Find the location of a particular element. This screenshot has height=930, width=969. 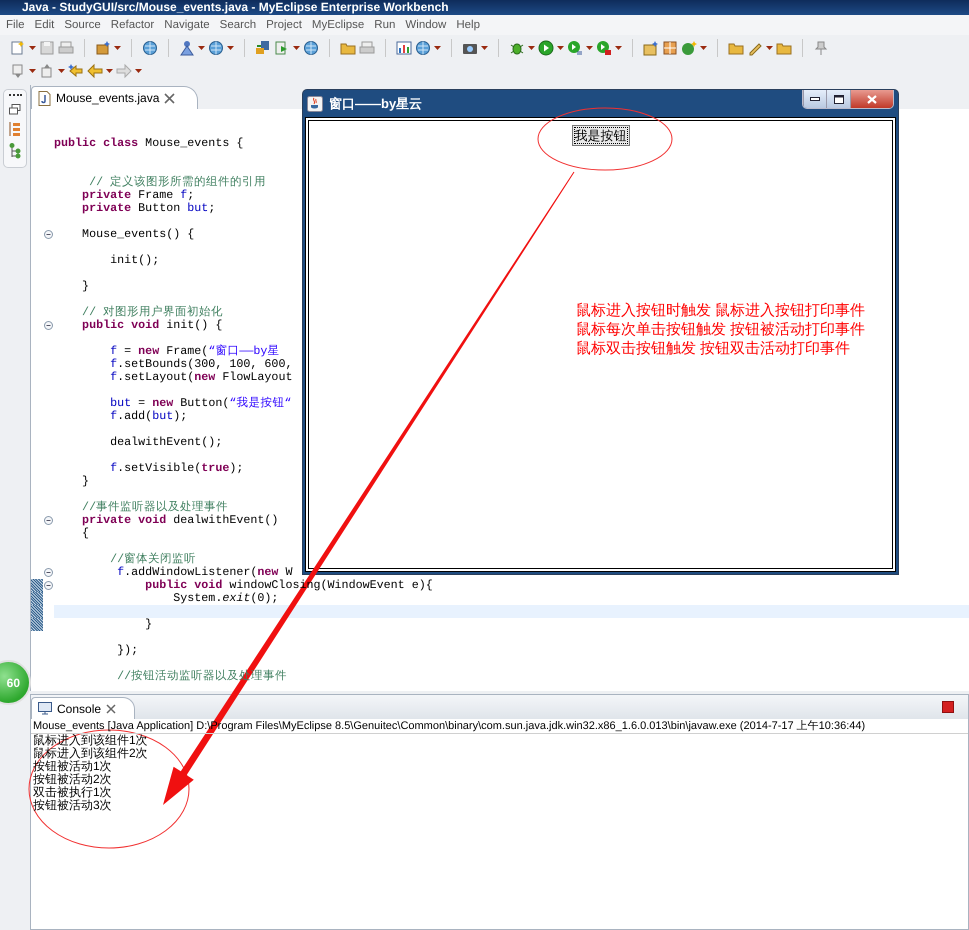

back-arrow-icon is located at coordinates (95, 71).